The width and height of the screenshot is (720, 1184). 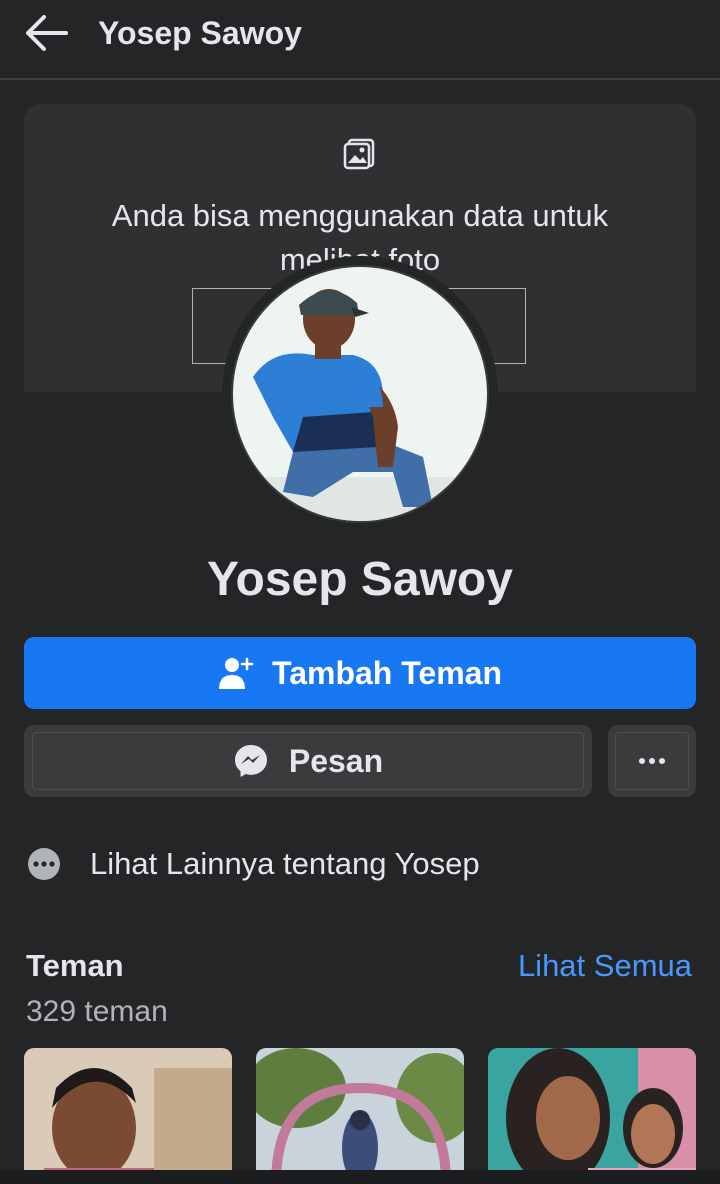 I want to click on more-options-inner, so click(x=652, y=761).